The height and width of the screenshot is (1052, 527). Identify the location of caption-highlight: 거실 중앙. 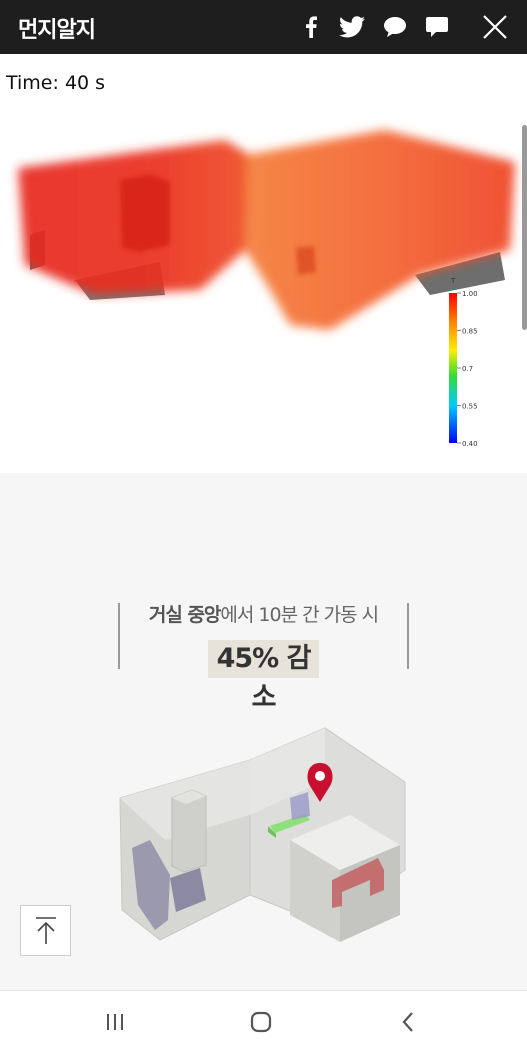
(185, 615).